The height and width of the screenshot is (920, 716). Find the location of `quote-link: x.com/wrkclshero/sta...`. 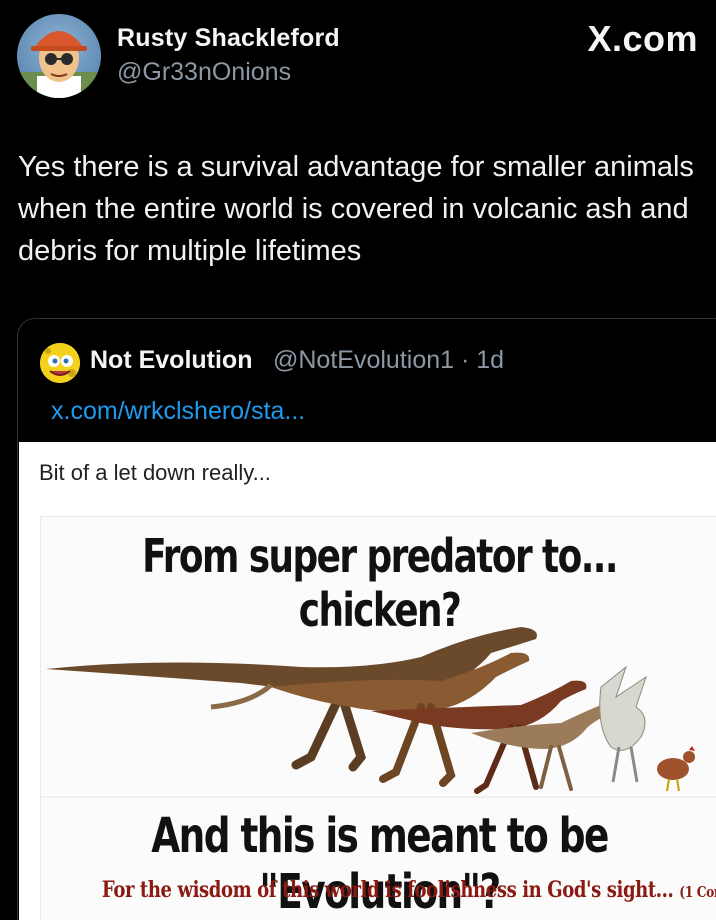

quote-link: x.com/wrkclshero/sta... is located at coordinates (178, 411).